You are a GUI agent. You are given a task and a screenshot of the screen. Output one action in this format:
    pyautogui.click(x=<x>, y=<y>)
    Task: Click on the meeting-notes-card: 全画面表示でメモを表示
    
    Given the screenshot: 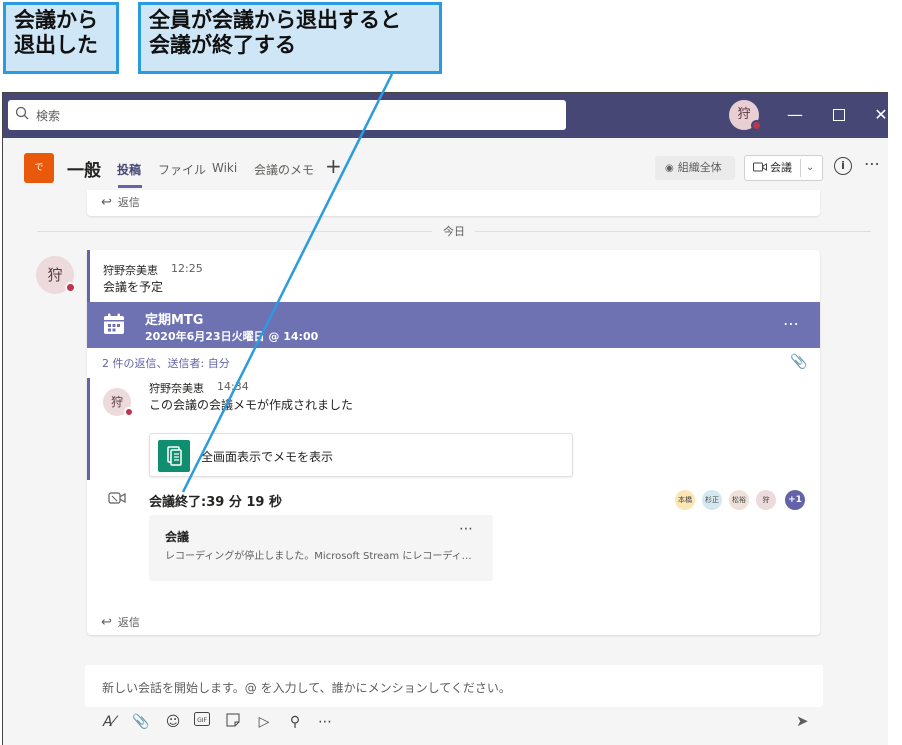 What is the action you would take?
    pyautogui.click(x=361, y=455)
    